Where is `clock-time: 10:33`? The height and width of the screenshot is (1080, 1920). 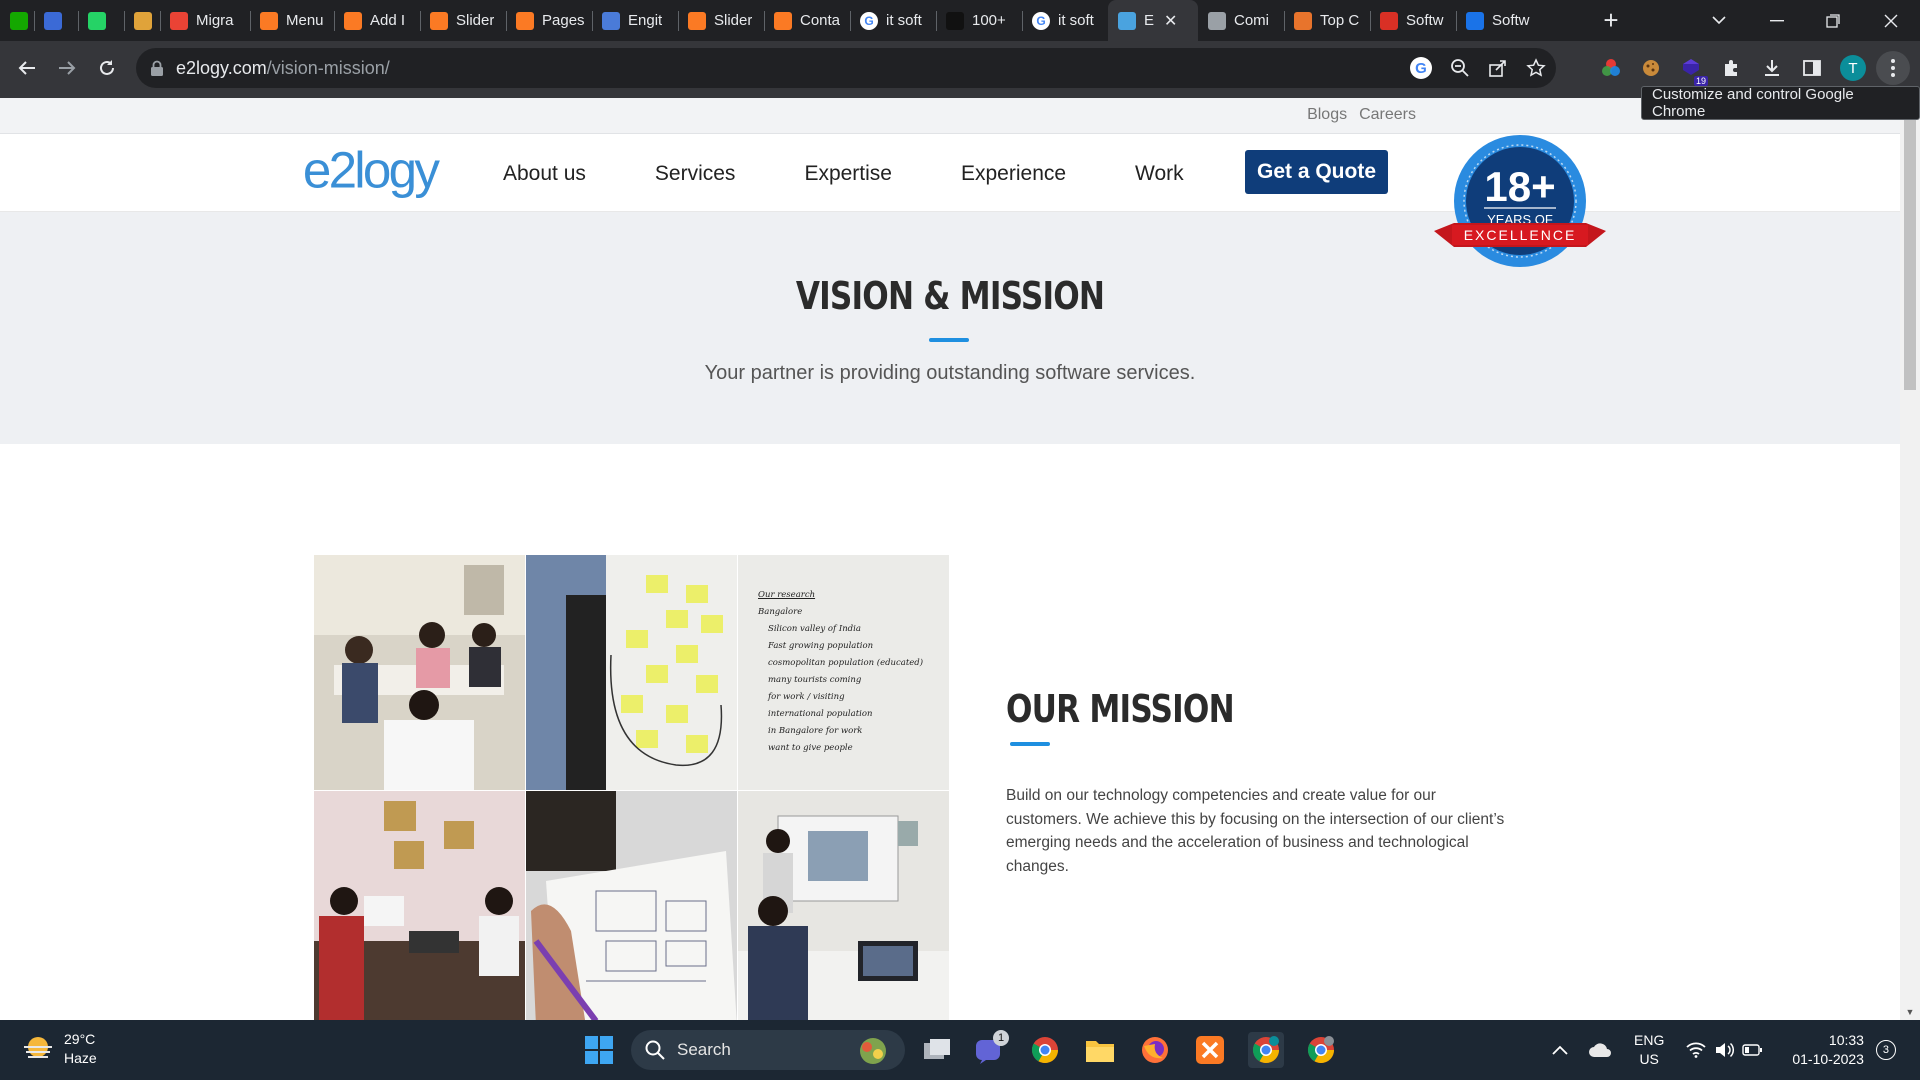 clock-time: 10:33 is located at coordinates (1846, 1040).